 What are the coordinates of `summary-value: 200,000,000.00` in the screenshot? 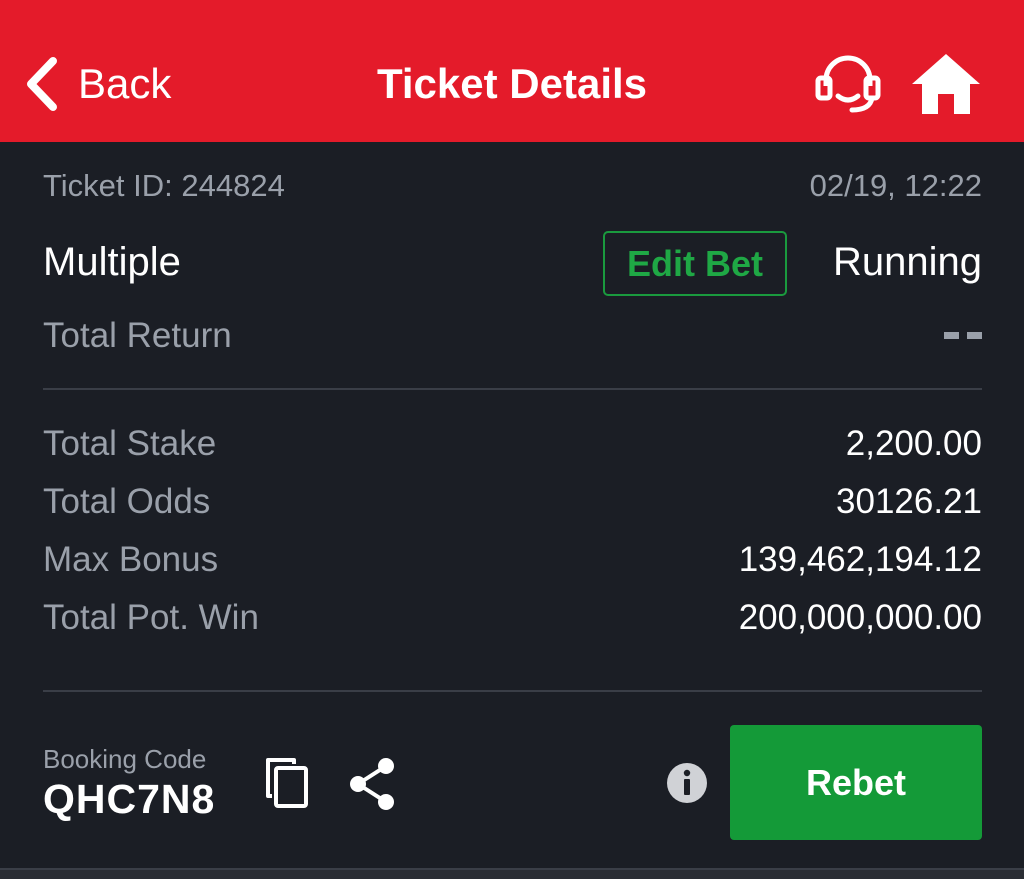 It's located at (860, 617).